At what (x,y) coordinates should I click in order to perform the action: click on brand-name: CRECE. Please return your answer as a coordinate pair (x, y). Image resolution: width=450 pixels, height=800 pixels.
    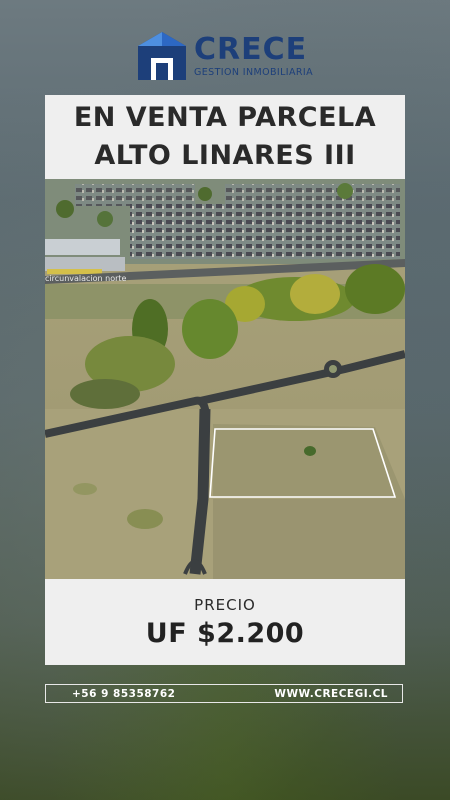
    Looking at the image, I should click on (251, 49).